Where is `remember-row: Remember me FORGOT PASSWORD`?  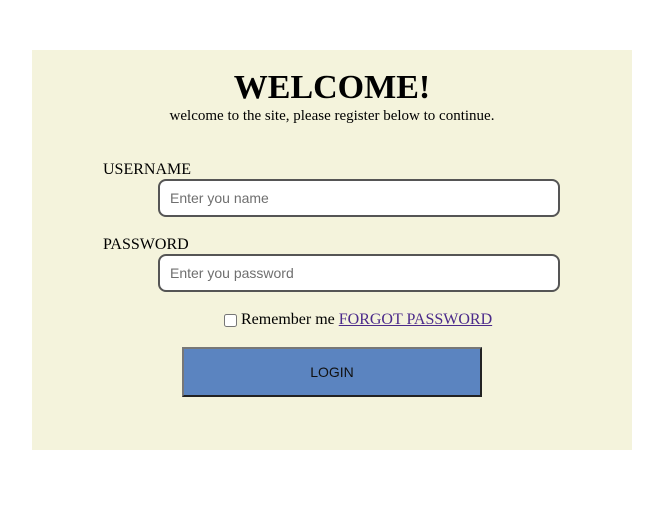 remember-row: Remember me FORGOT PASSWORD is located at coordinates (358, 320).